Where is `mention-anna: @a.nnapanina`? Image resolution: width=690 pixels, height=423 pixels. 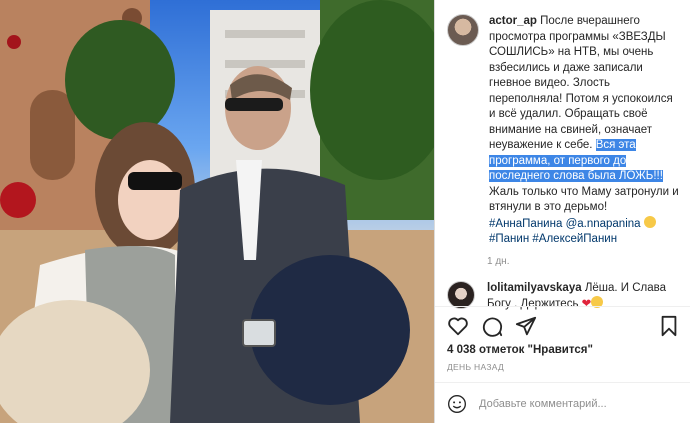 mention-anna: @a.nnapanina is located at coordinates (603, 224).